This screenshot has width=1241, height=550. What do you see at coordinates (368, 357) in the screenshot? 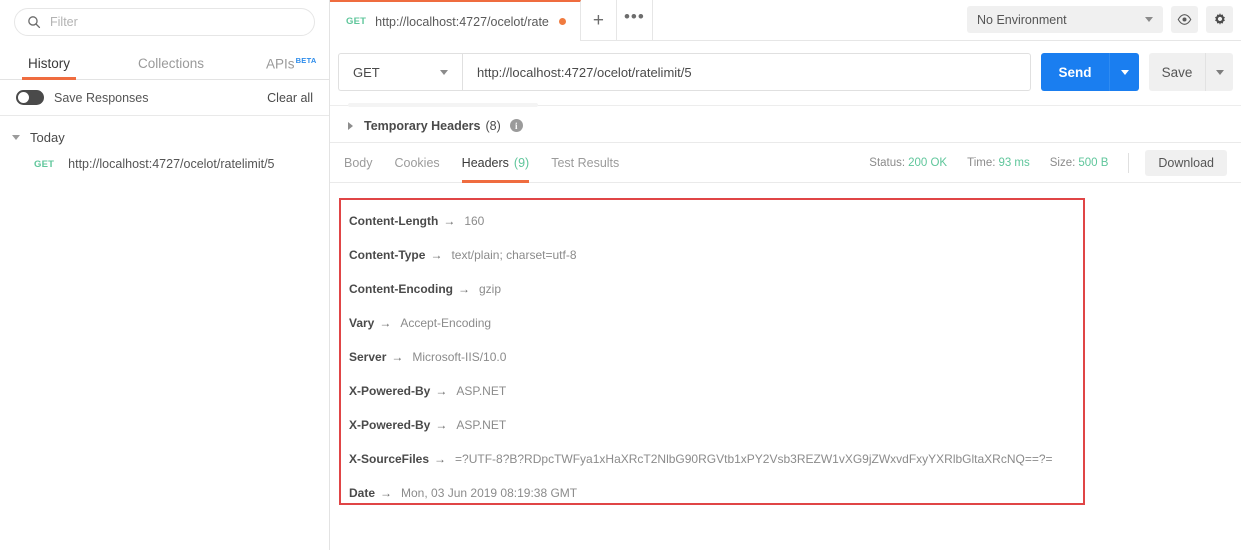
I see `header-key: Server` at bounding box center [368, 357].